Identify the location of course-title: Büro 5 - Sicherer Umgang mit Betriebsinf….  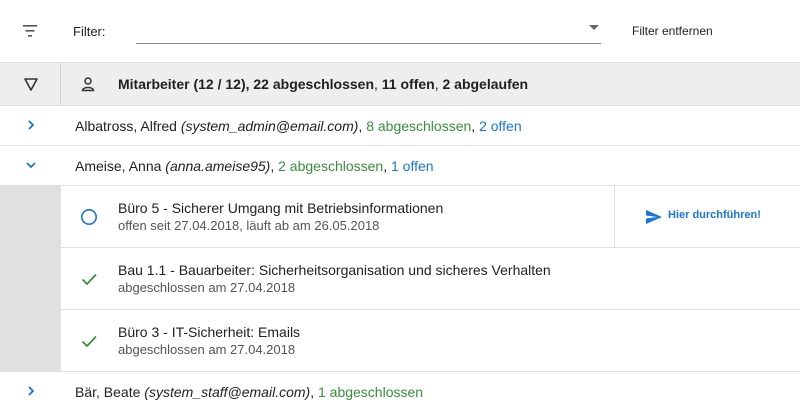
(281, 208).